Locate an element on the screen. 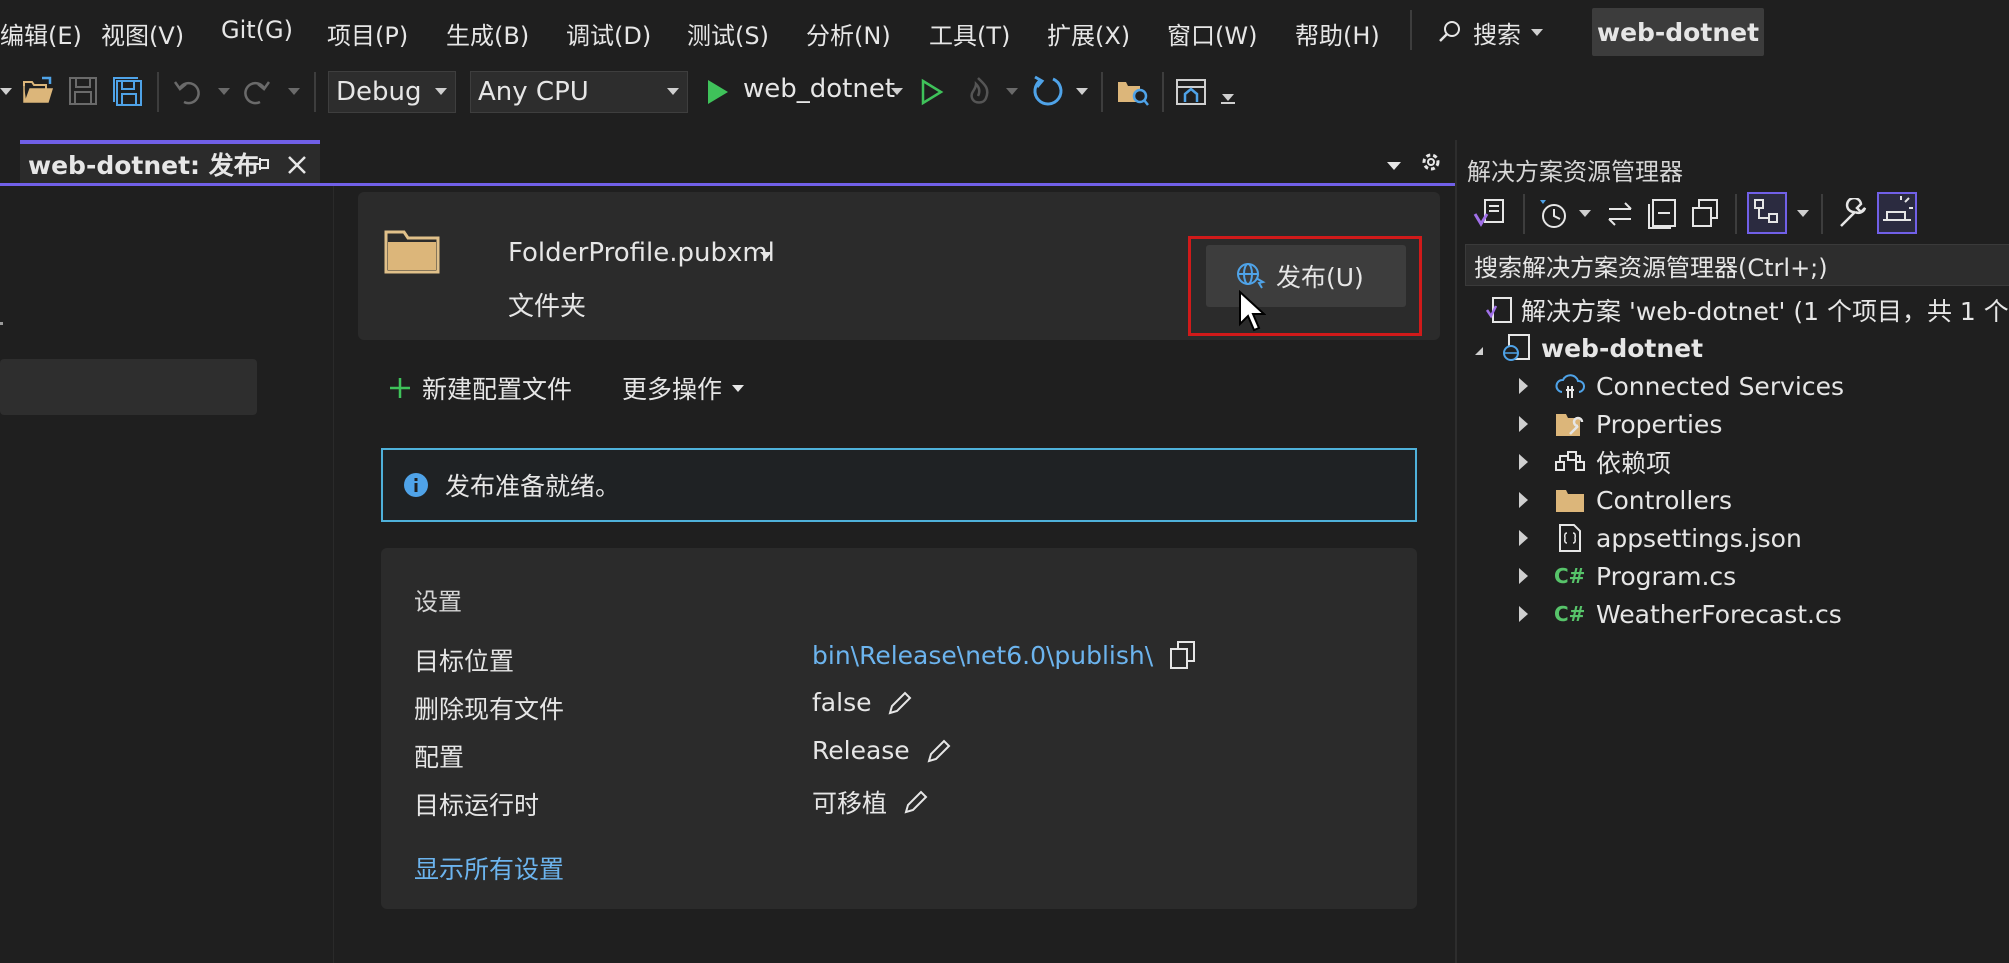 The height and width of the screenshot is (963, 2009). gear-icon is located at coordinates (1431, 162).